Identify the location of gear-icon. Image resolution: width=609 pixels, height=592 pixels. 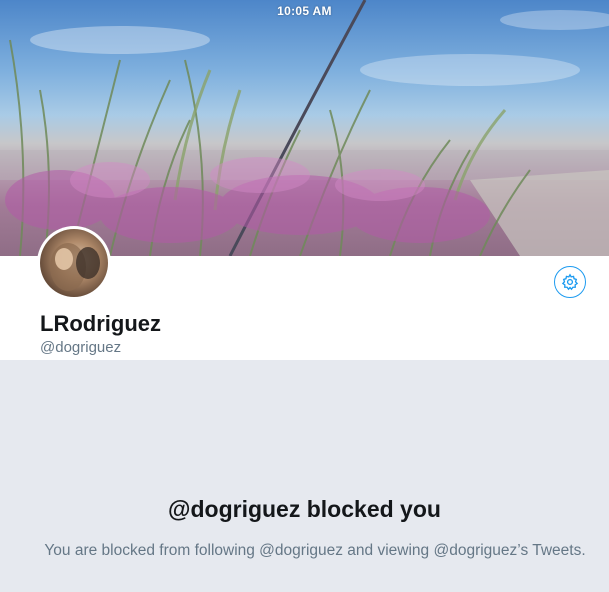
(570, 282).